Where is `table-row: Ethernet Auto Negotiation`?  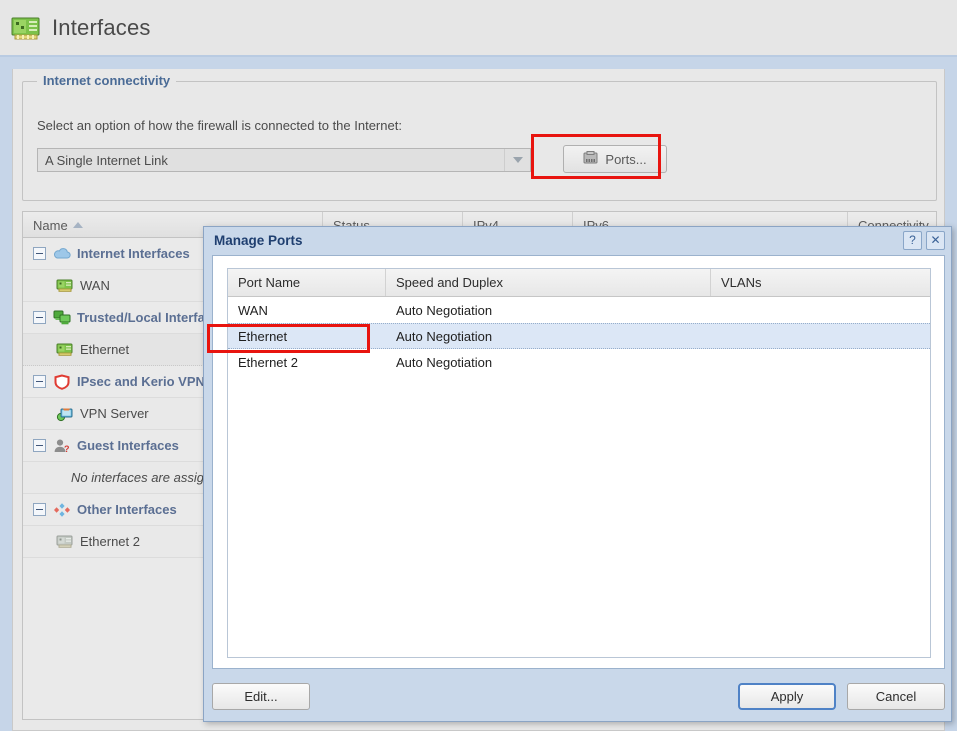
table-row: Ethernet Auto Negotiation is located at coordinates (579, 336).